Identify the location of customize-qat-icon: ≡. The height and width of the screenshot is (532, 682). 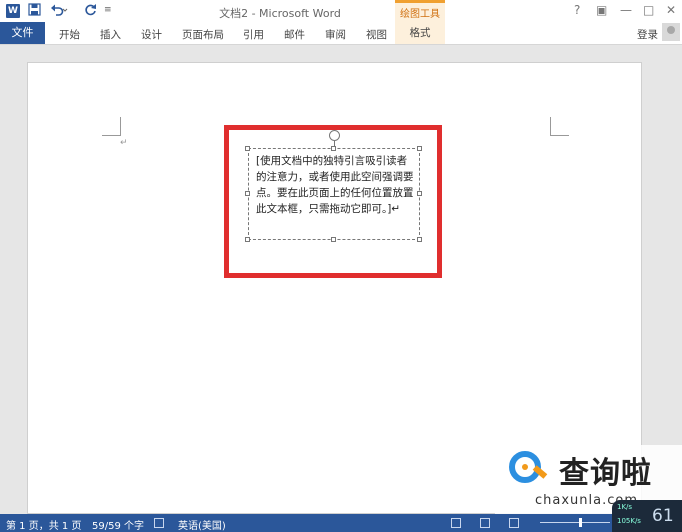
(108, 10).